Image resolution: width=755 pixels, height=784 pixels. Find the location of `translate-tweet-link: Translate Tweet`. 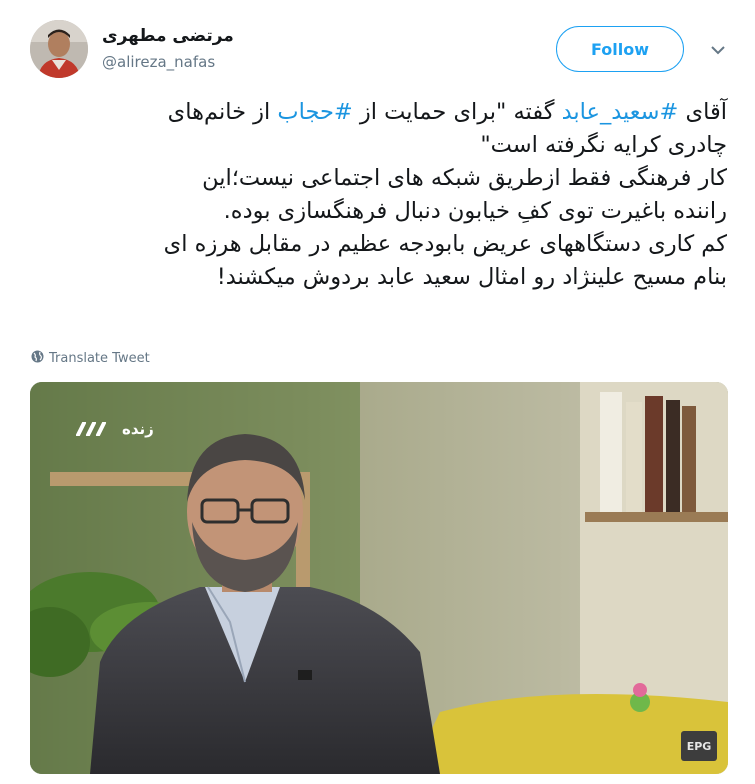

translate-tweet-link: Translate Tweet is located at coordinates (90, 358).